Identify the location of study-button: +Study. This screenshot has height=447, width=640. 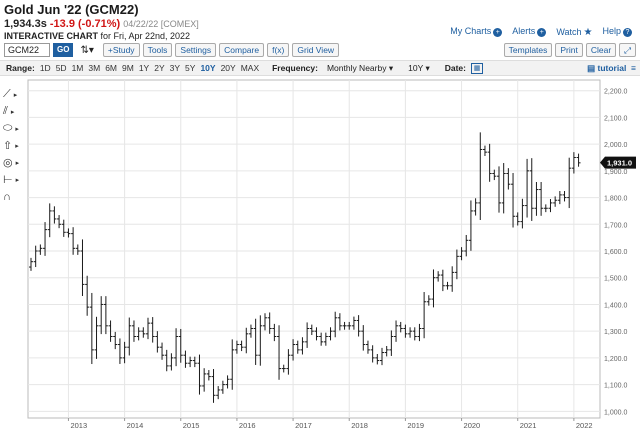
(121, 50).